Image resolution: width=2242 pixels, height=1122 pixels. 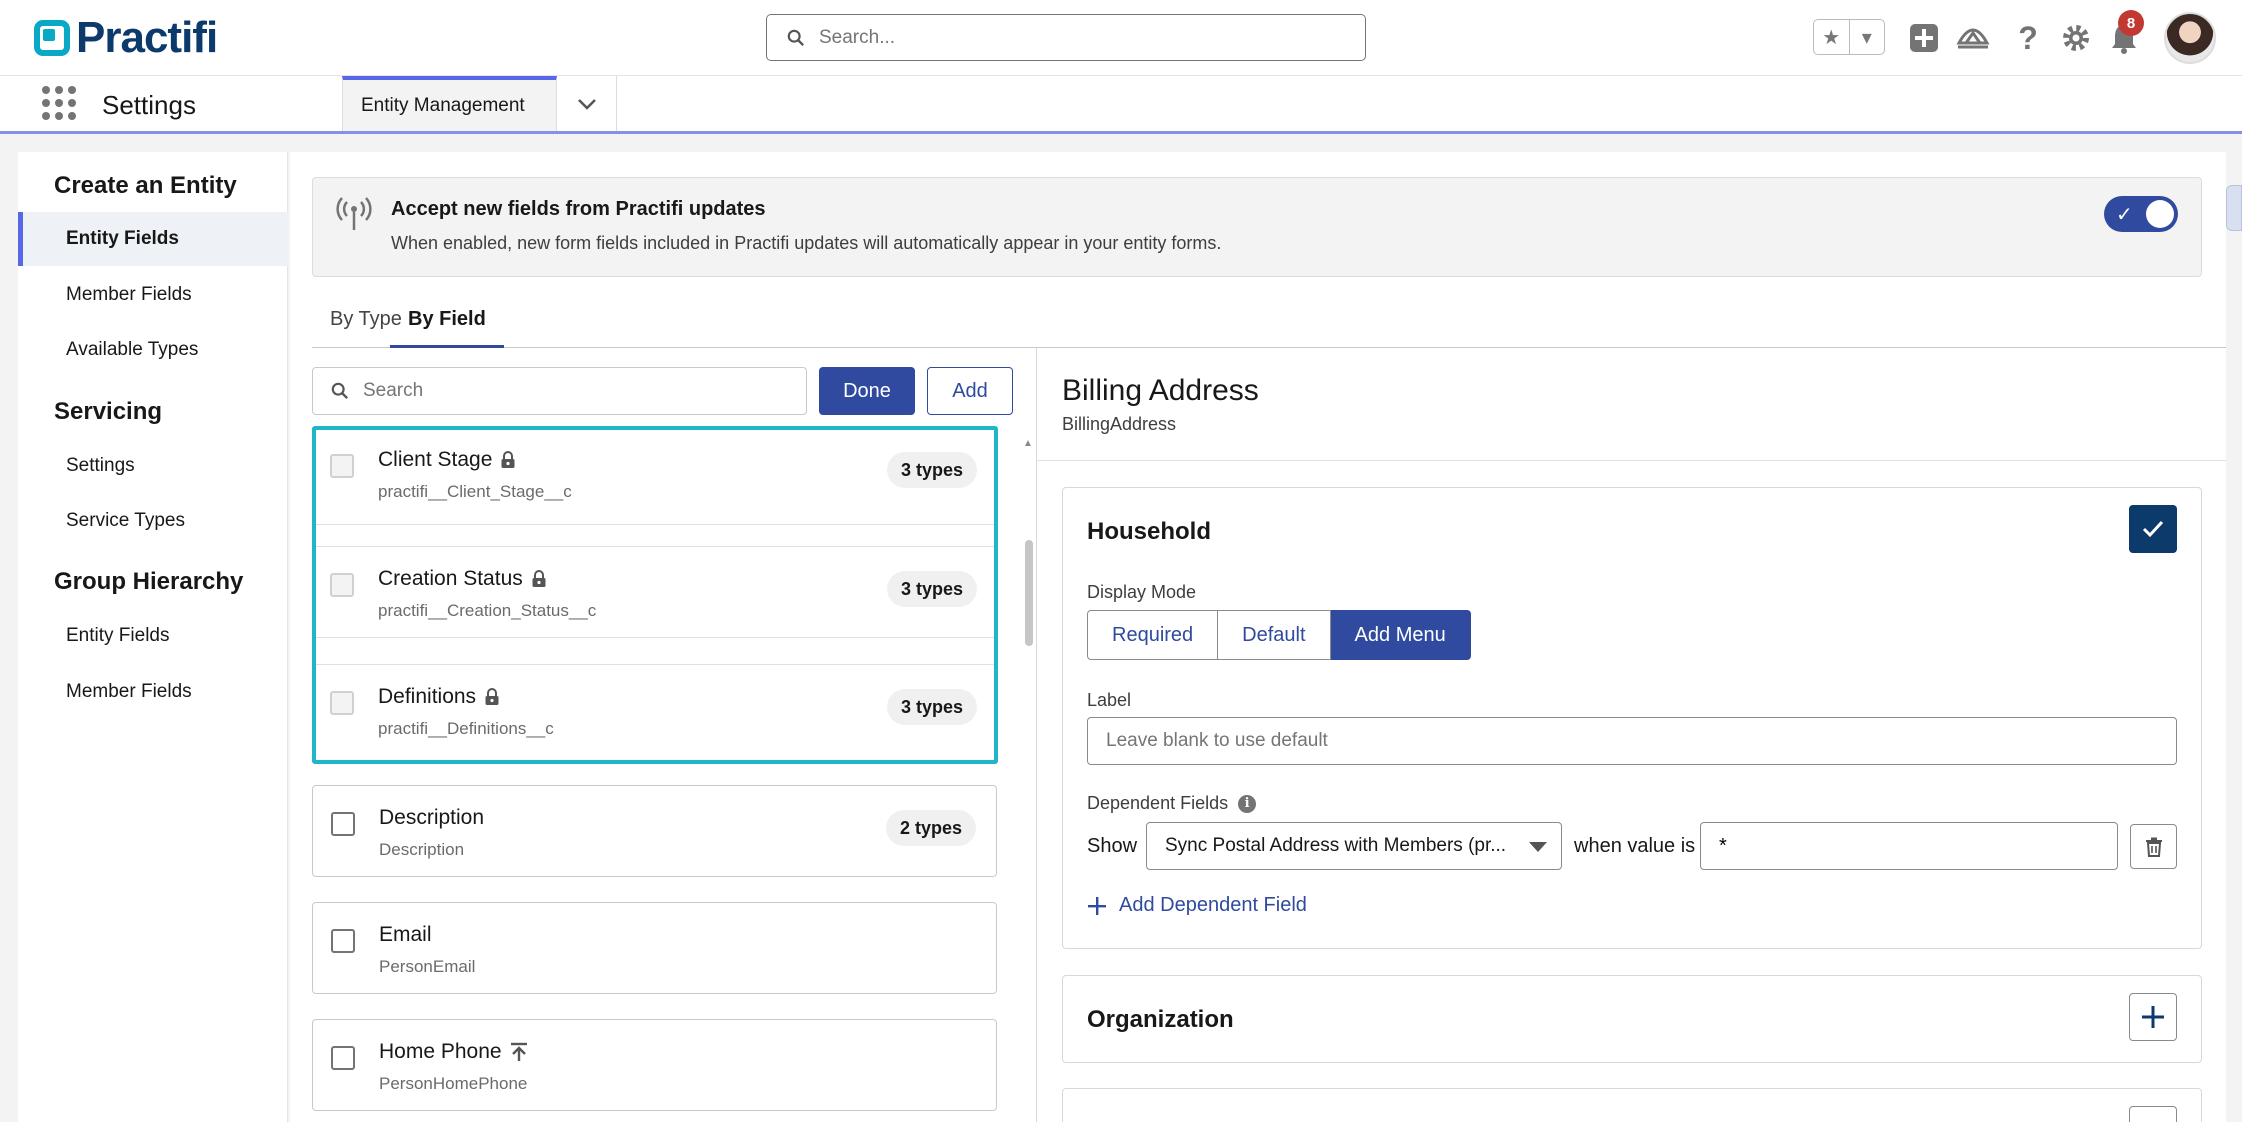 I want to click on banner-title: Accept new fields from Practifi updates, so click(x=578, y=209).